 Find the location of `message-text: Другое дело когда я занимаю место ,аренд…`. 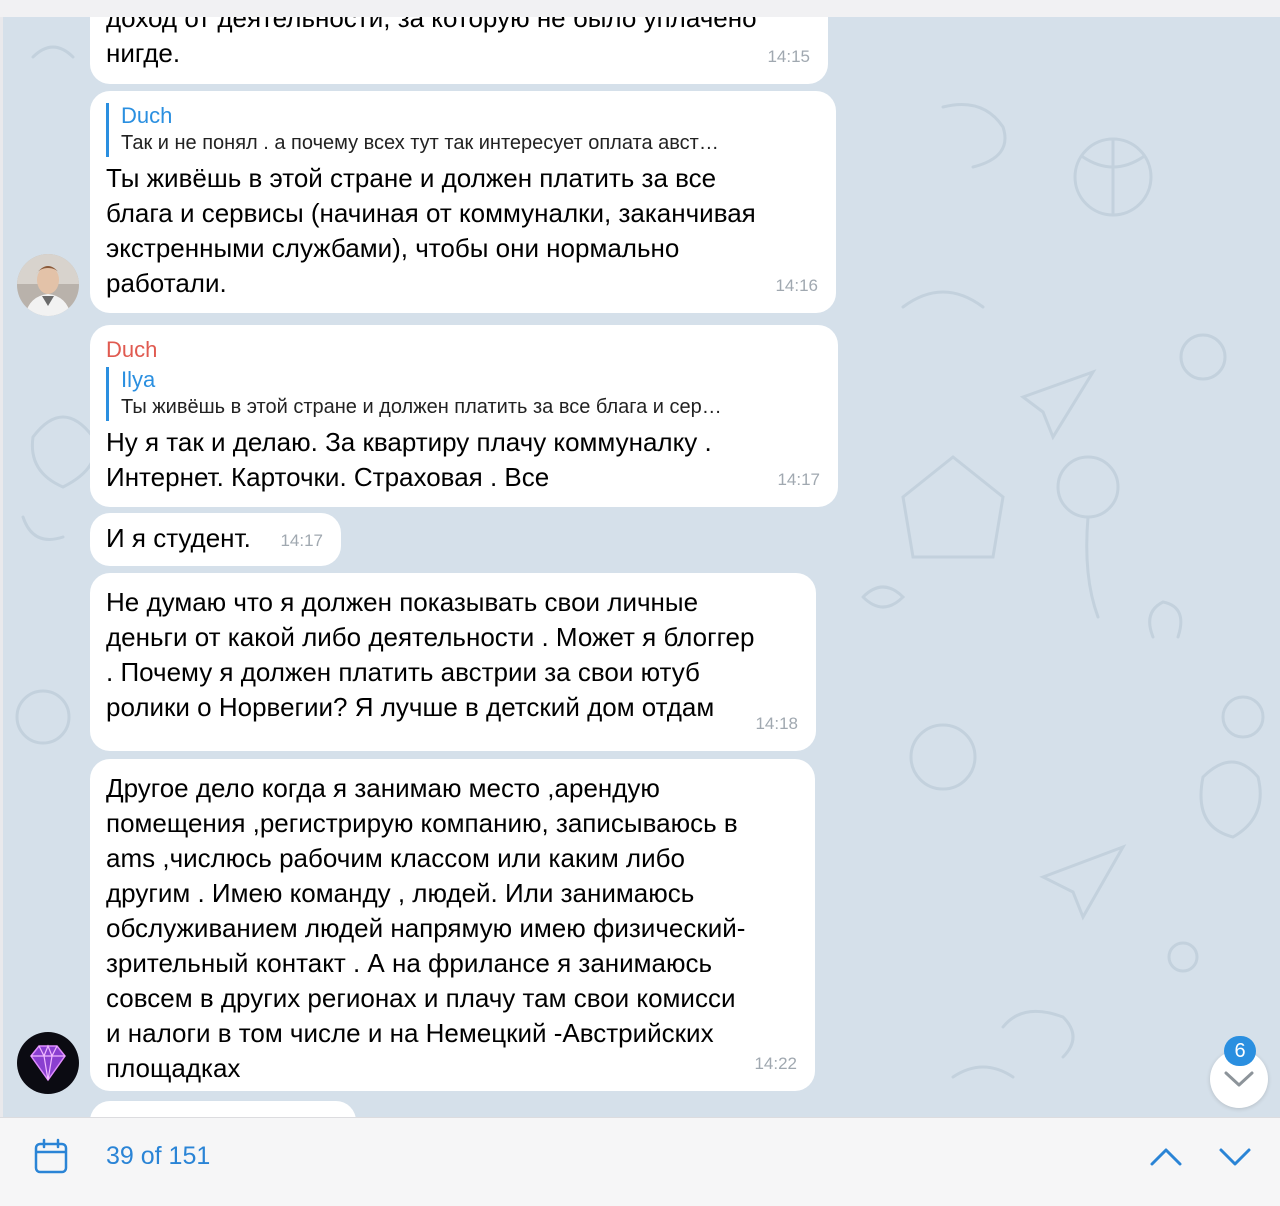

message-text: Другое дело когда я занимаю место ,аренд… is located at coordinates (426, 928).